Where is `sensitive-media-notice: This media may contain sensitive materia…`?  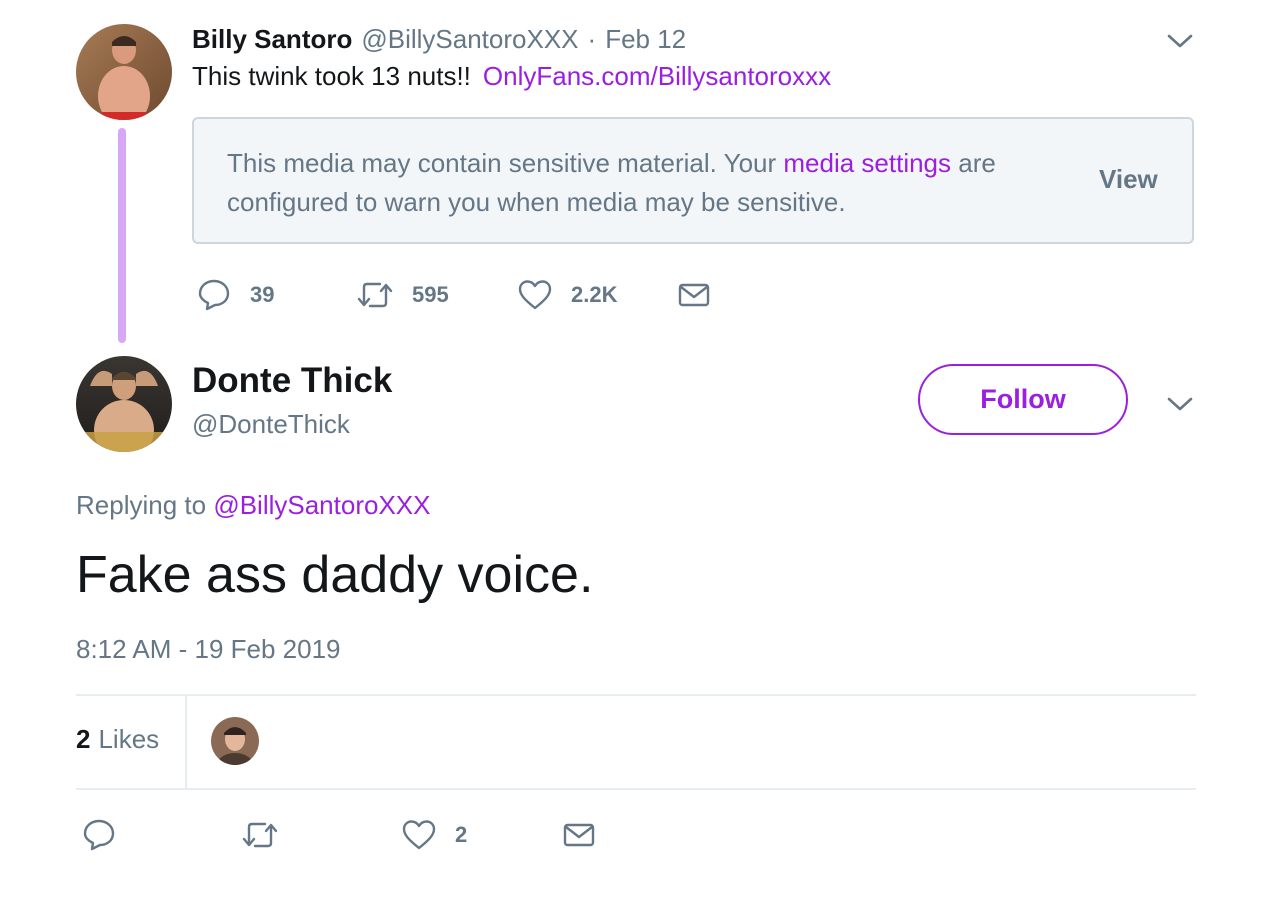
sensitive-media-notice: This media may contain sensitive materia… is located at coordinates (693, 180).